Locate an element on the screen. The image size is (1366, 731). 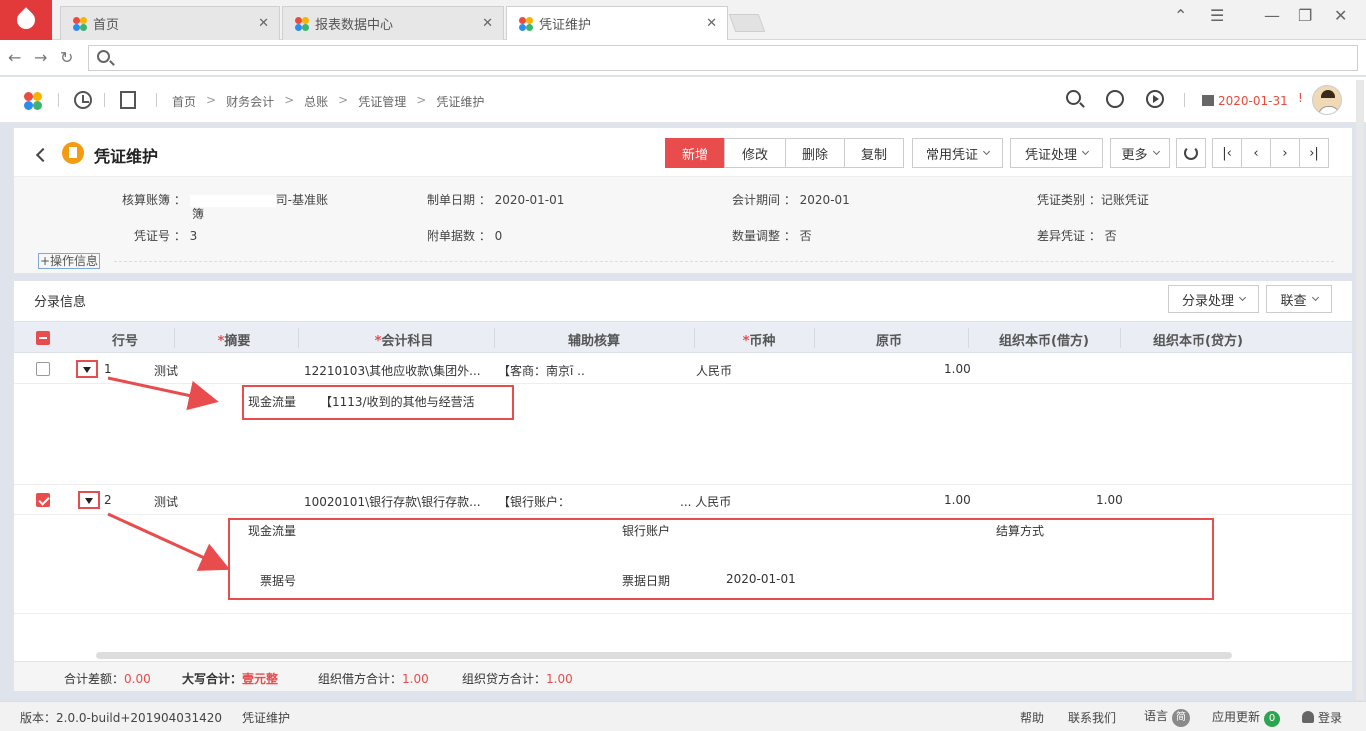
page-title: 凭证维护 is located at coordinates (126, 156).